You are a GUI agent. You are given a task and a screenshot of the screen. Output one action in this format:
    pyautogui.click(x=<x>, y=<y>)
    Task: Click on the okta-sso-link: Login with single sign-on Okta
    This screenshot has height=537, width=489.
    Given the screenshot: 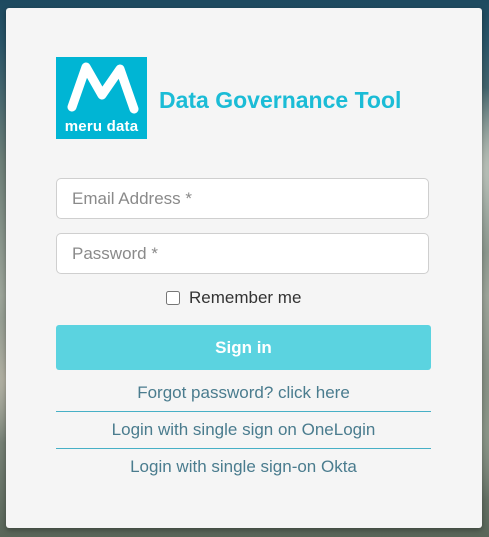 What is the action you would take?
    pyautogui.click(x=243, y=467)
    